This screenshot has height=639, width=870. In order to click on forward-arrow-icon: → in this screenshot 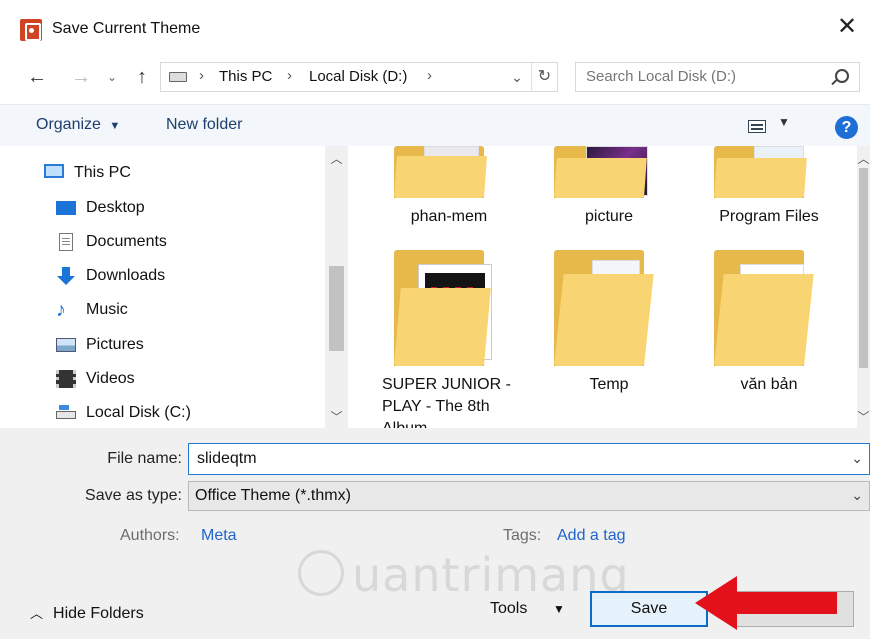, I will do `click(81, 77)`.